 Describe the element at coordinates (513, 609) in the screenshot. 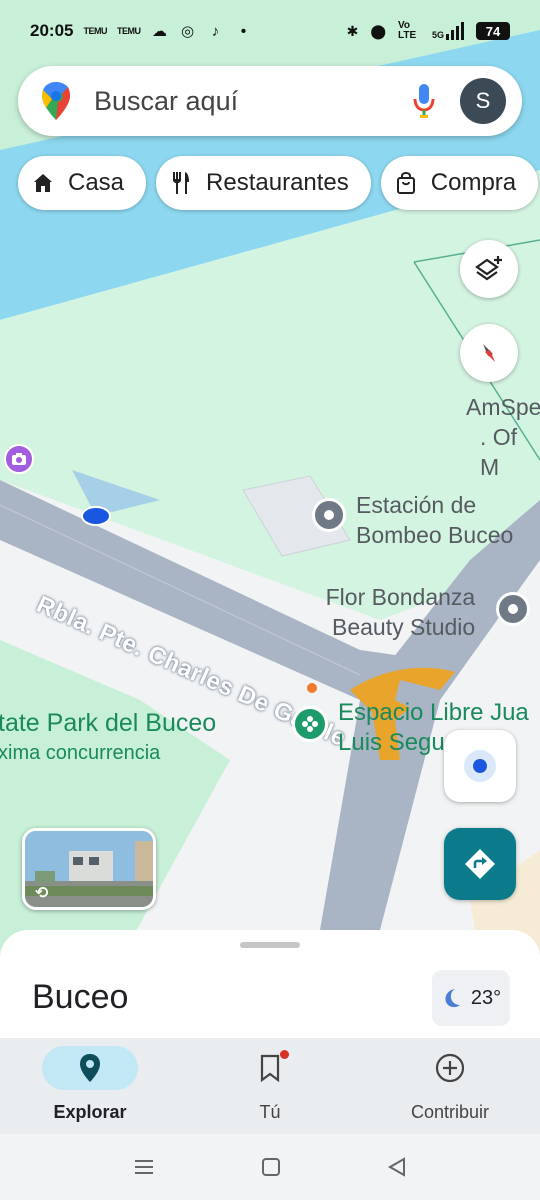

I see `poi-pin-flor-icon` at that location.